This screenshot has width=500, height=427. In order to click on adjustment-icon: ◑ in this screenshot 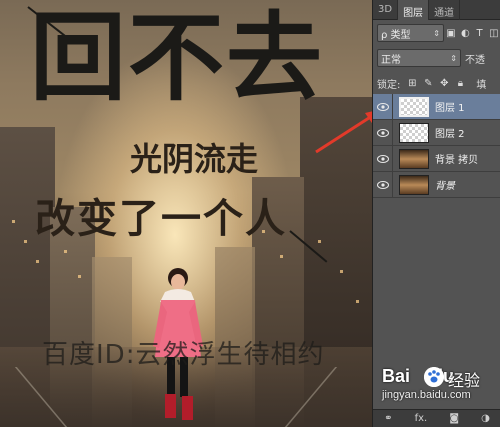, I will do `click(485, 418)`.